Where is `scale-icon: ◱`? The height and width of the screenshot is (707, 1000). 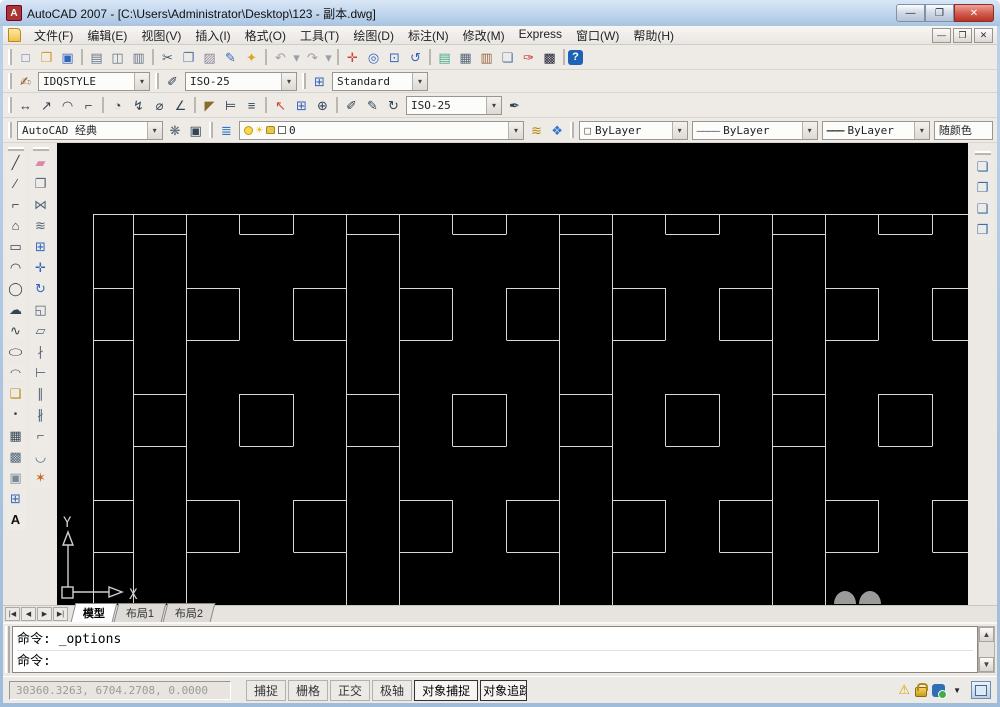 scale-icon: ◱ is located at coordinates (40, 309).